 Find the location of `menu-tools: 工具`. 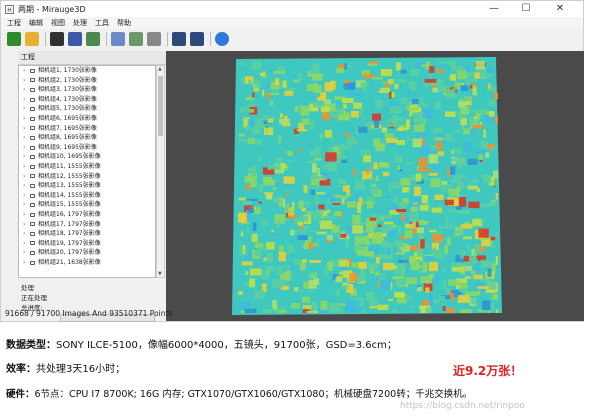

menu-tools: 工具 is located at coordinates (102, 23).